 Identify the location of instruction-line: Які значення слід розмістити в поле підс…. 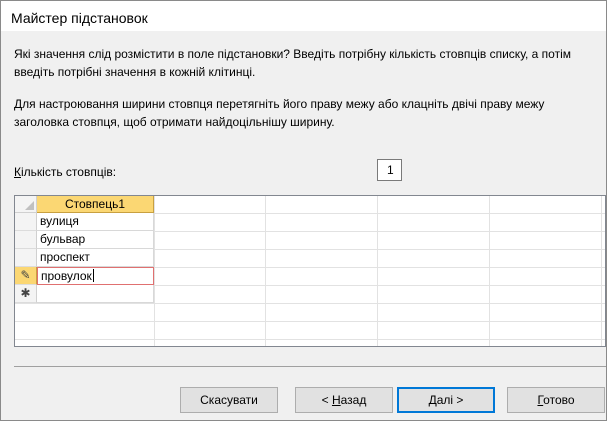
(292, 54).